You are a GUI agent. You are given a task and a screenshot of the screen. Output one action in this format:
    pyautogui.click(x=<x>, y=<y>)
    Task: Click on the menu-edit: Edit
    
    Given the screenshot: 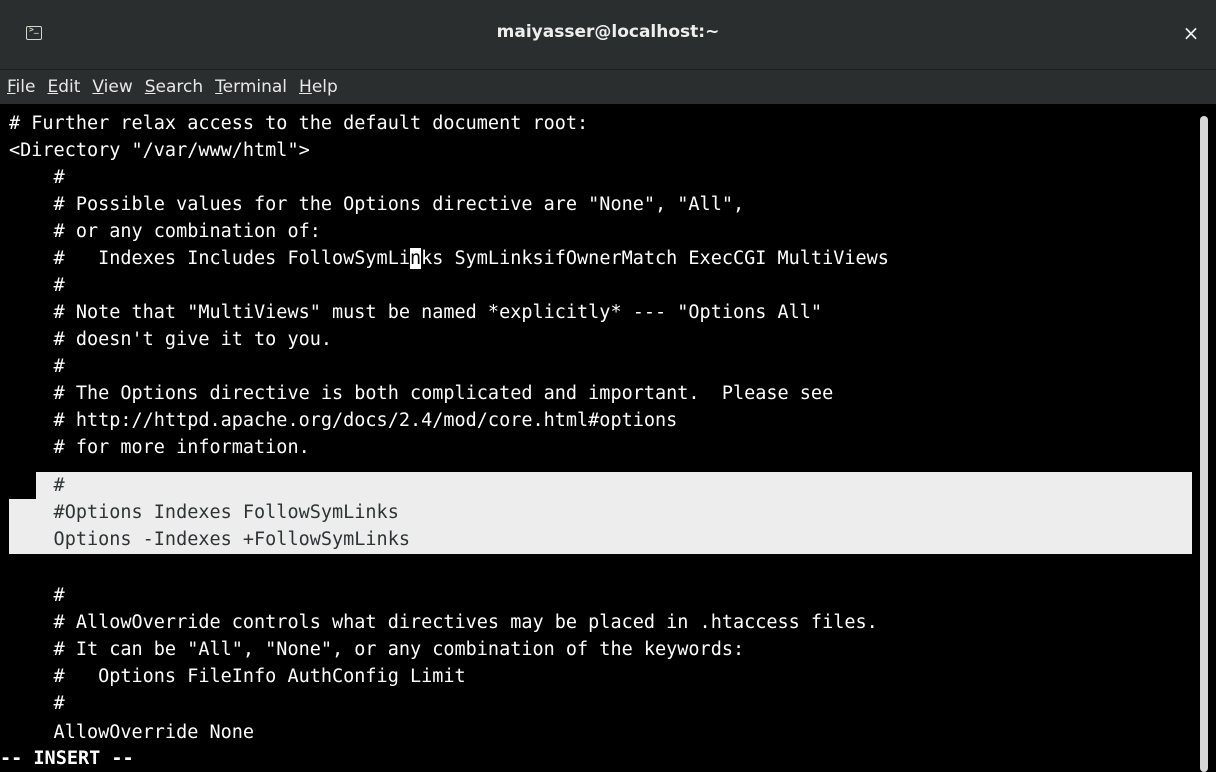 What is the action you would take?
    pyautogui.click(x=63, y=87)
    